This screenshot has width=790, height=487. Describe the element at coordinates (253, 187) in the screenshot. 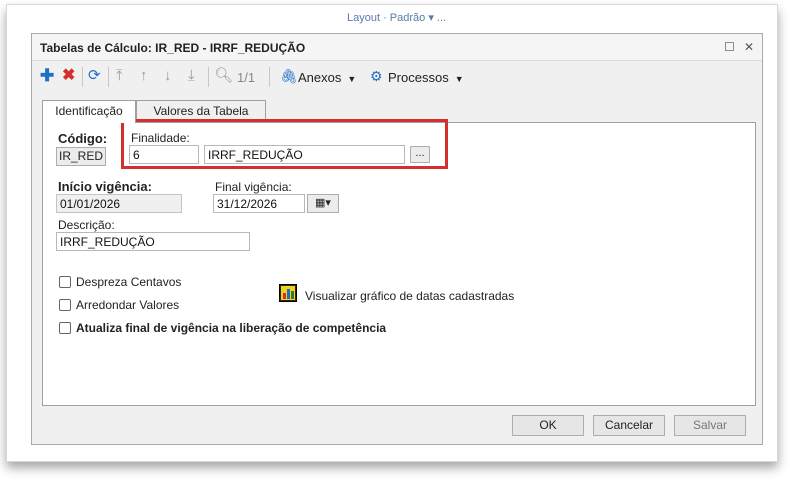

I see `final-vigencia-label: Final vigência:` at that location.